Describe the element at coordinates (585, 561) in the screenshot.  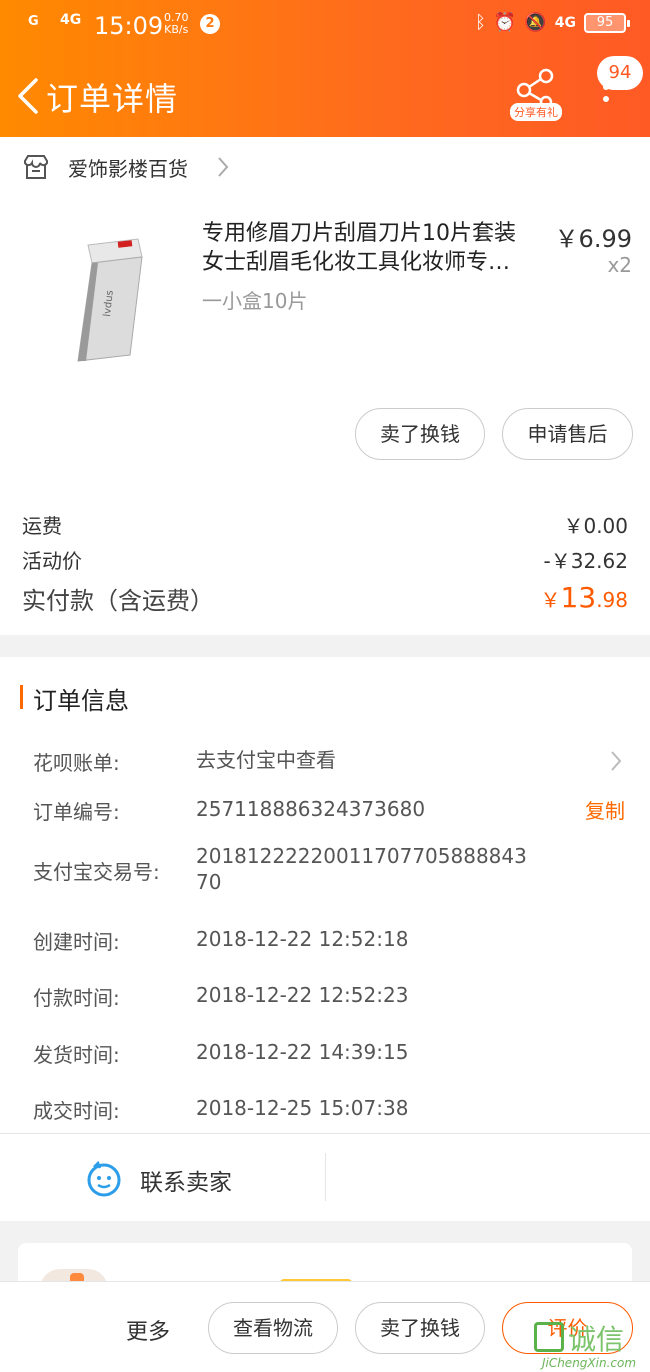
I see `promo-value: -￥32.62` at that location.